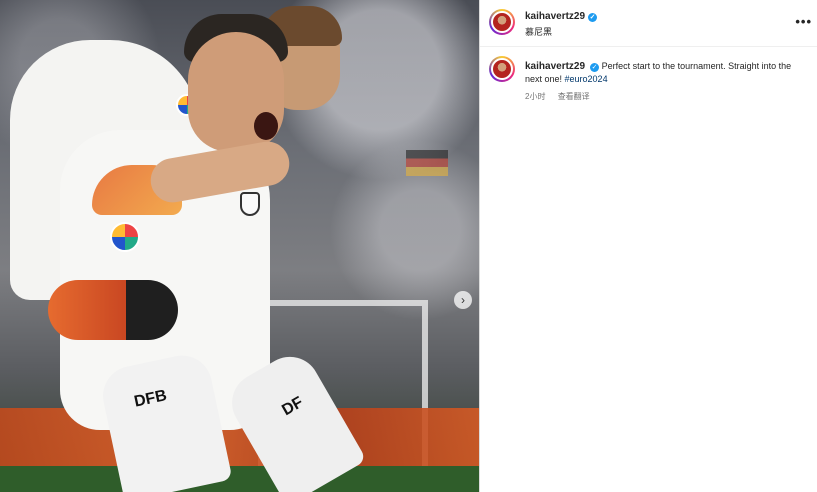 Image resolution: width=817 pixels, height=492 pixels. What do you see at coordinates (427, 163) in the screenshot?
I see `flag-in-crowd` at bounding box center [427, 163].